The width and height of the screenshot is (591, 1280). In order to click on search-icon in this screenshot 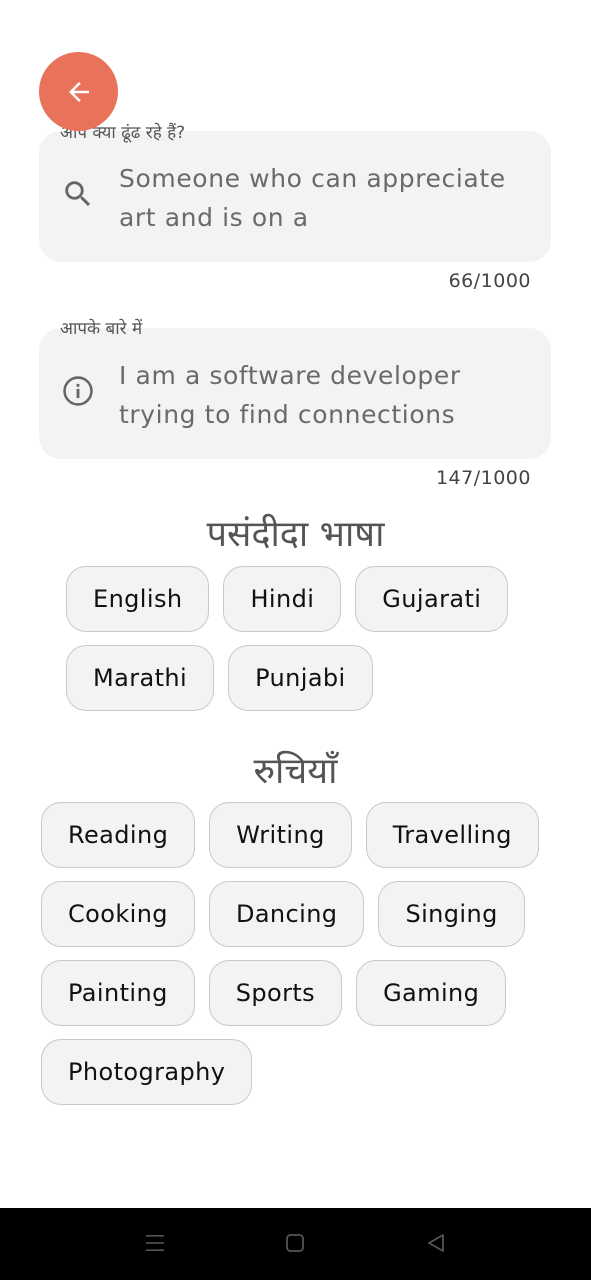, I will do `click(78, 194)`.